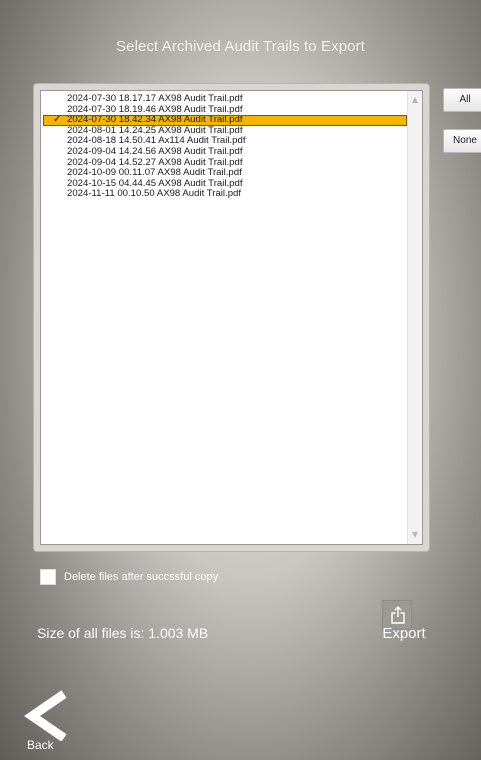 This screenshot has height=760, width=481. Describe the element at coordinates (155, 183) in the screenshot. I see `file-name: 2024-10-15 04.44.45 AX98 Audit Trail.pdf` at that location.